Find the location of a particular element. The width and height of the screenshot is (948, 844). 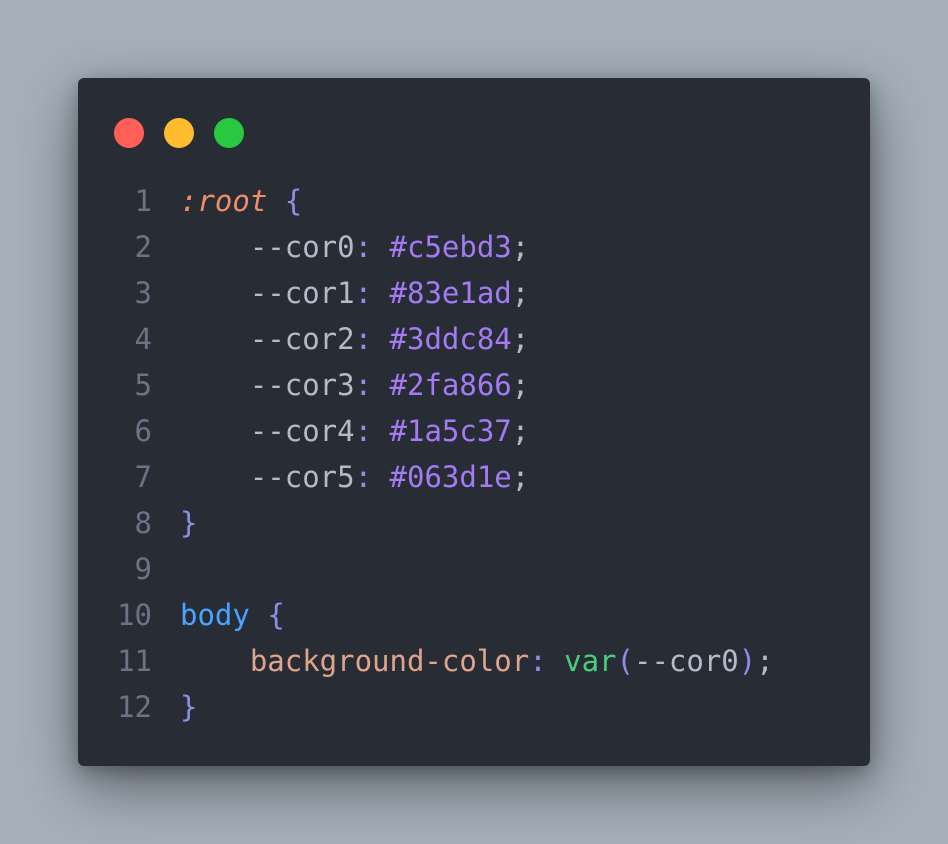

code-line: 3 --cor1: #83e1ad; is located at coordinates (474, 293).